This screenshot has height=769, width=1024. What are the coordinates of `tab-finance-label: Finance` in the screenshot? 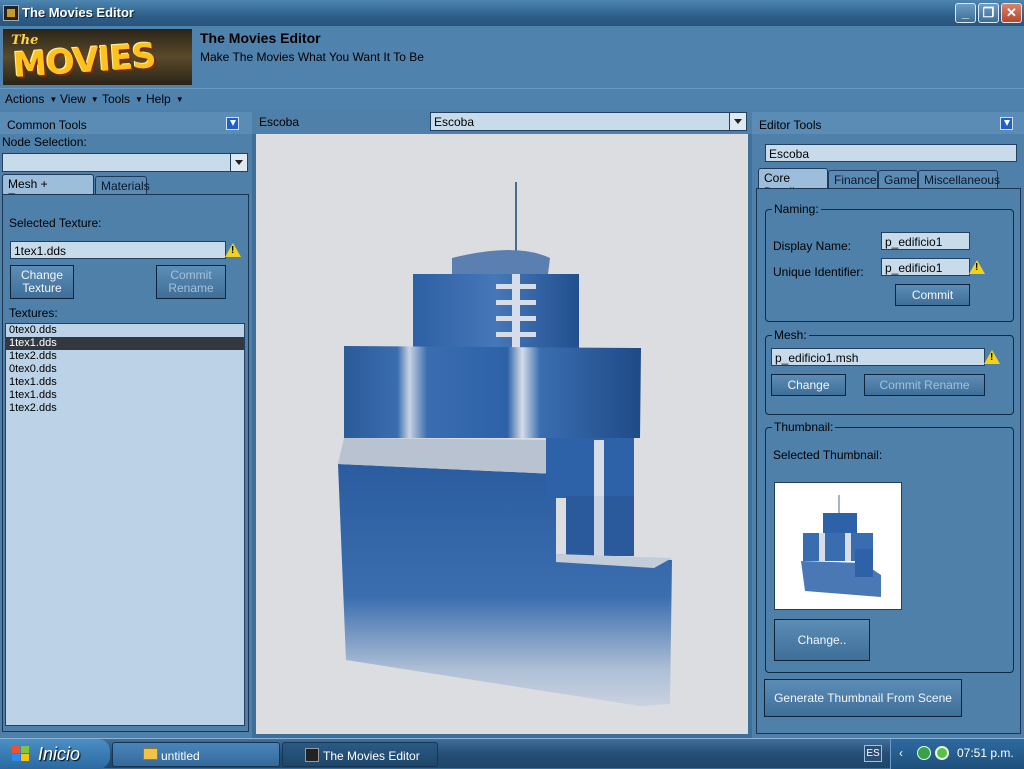 It's located at (855, 180).